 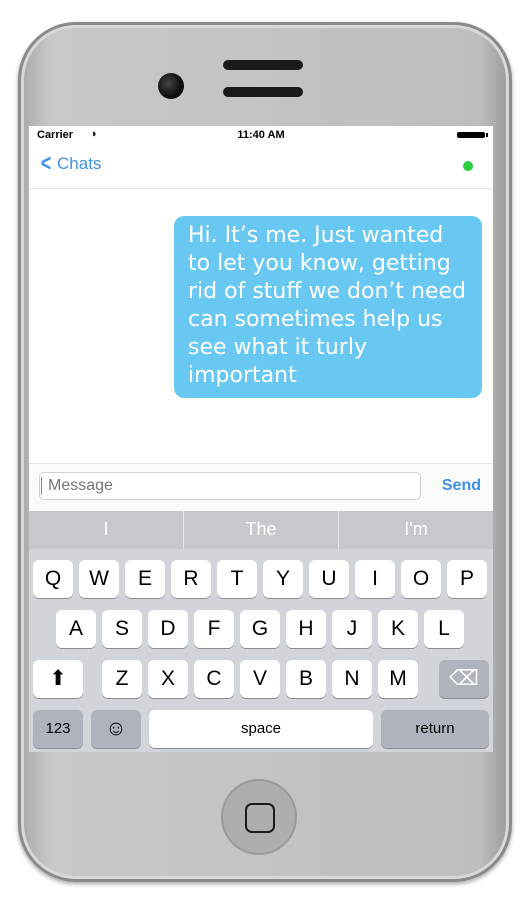 I want to click on key-c: C, so click(x=214, y=679).